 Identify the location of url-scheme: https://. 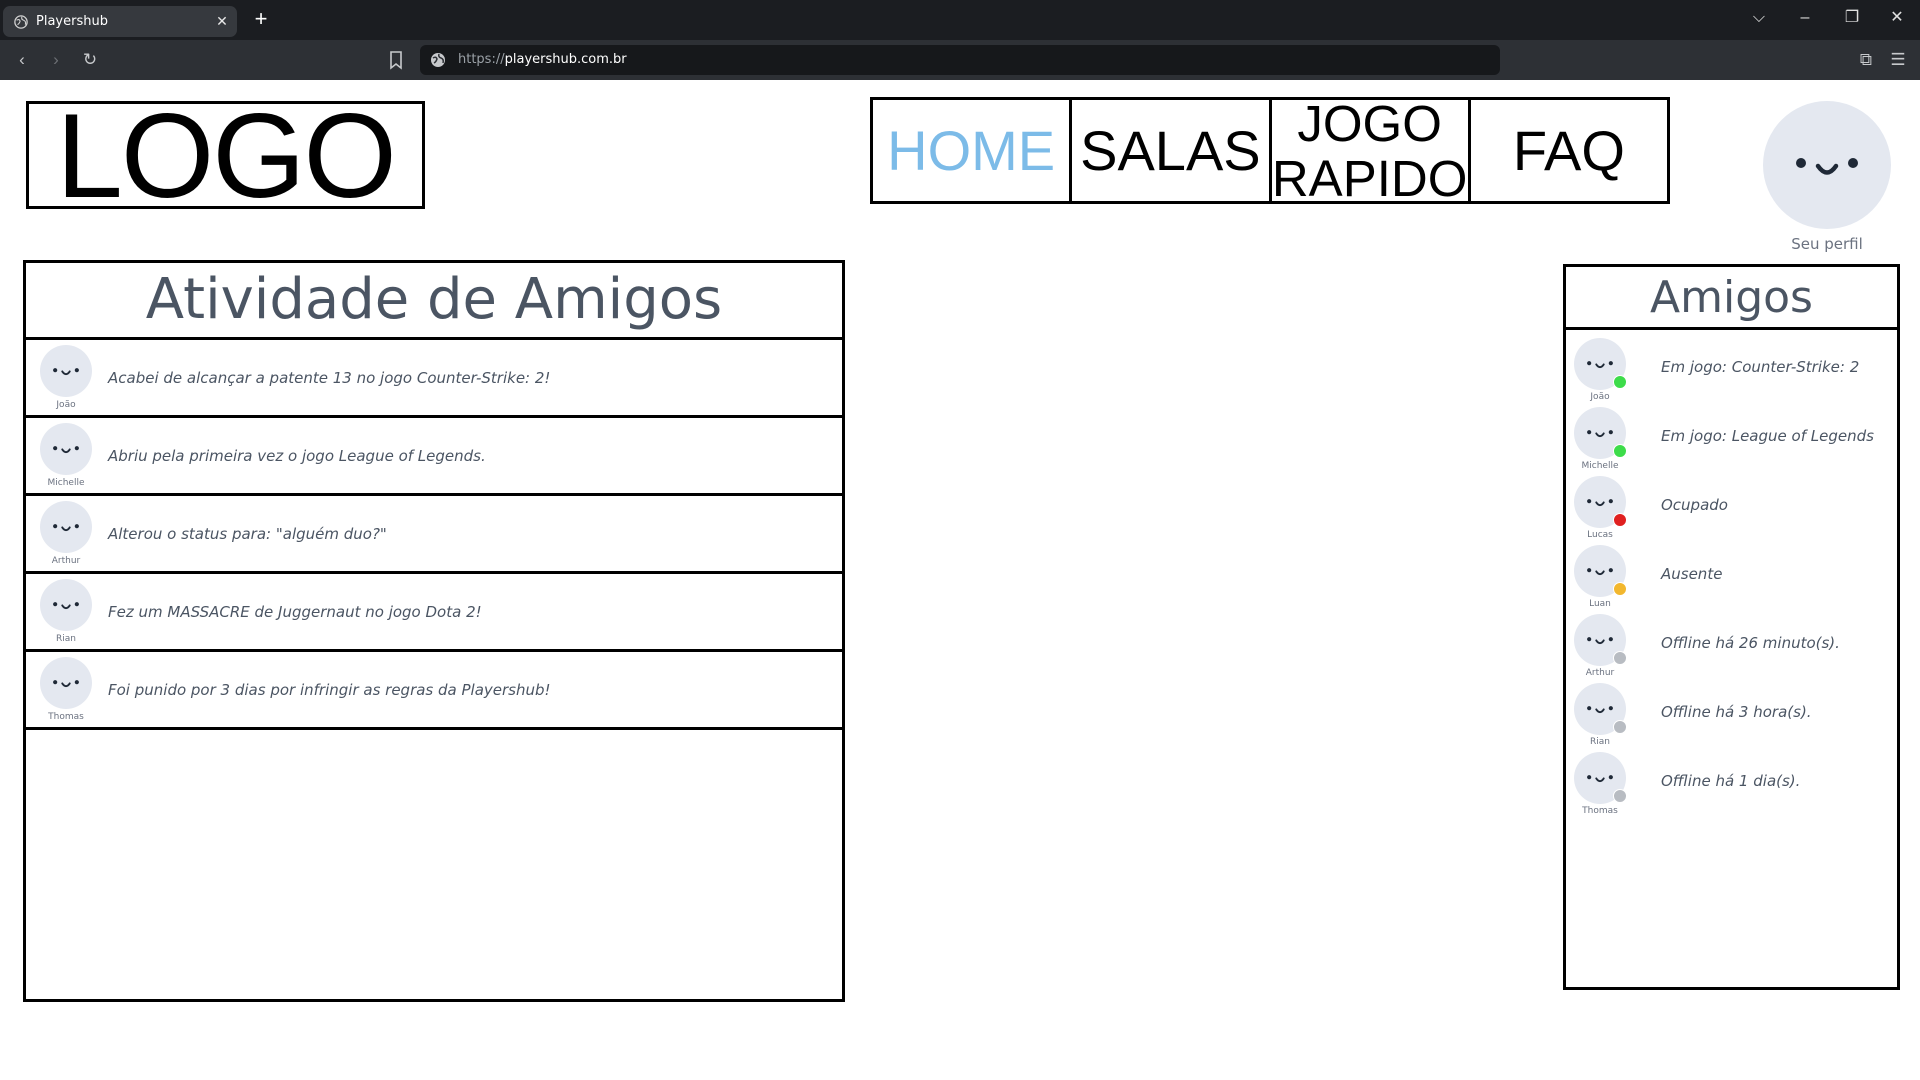
(481, 59).